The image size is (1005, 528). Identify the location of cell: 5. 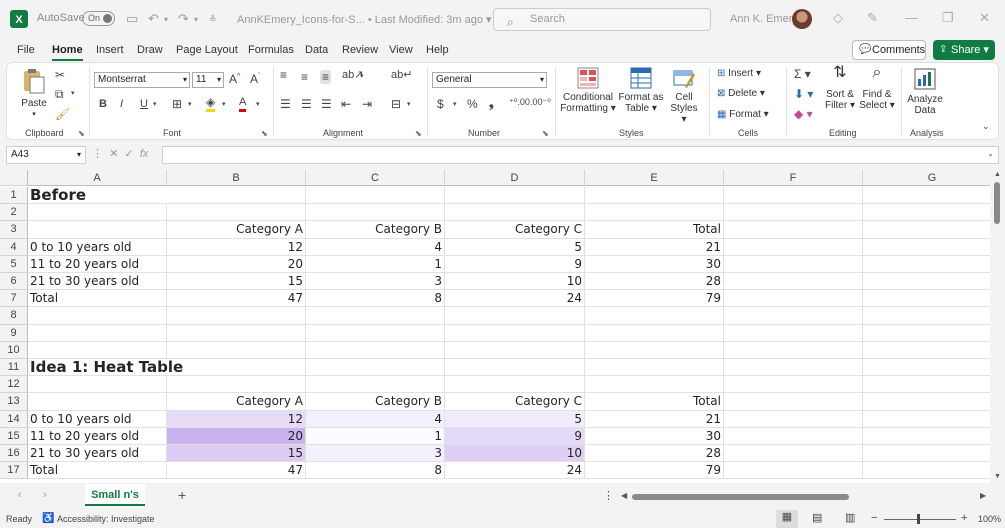
(515, 419).